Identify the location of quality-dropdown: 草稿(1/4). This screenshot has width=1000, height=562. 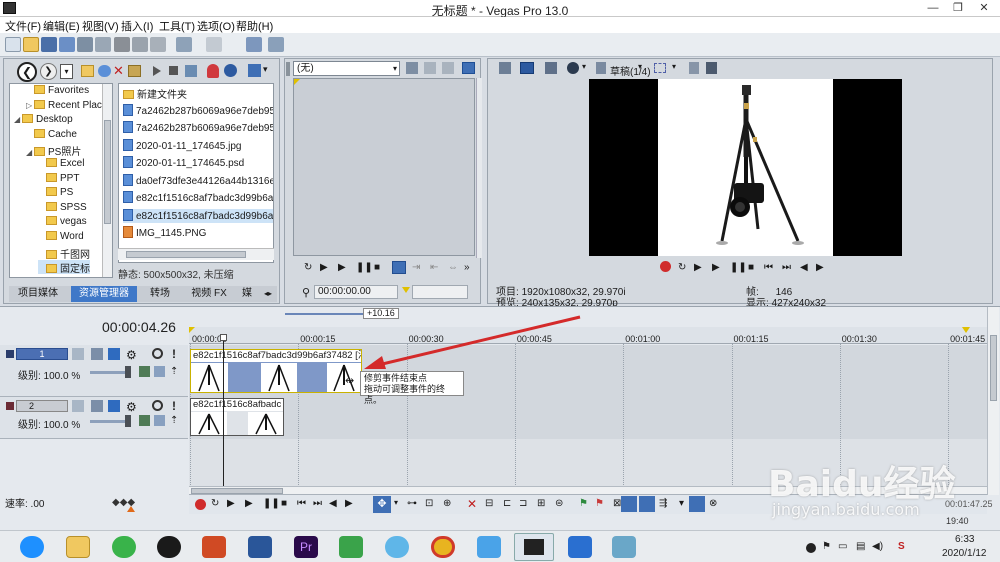
(630, 70).